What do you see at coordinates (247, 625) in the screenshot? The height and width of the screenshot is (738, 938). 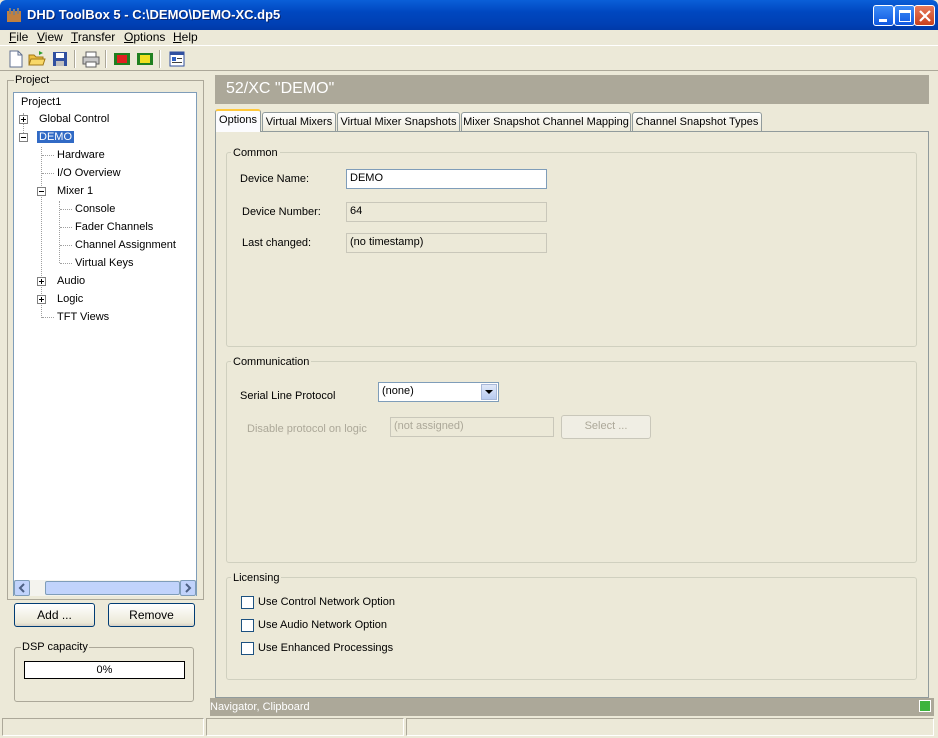 I see `audio-network-checkbox` at bounding box center [247, 625].